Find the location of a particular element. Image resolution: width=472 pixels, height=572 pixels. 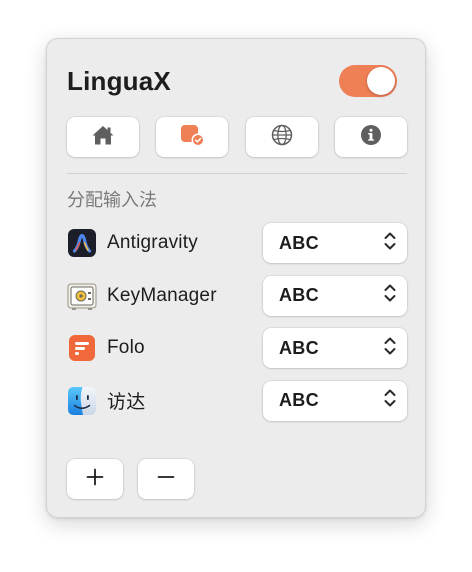

toggle-knob is located at coordinates (381, 81).